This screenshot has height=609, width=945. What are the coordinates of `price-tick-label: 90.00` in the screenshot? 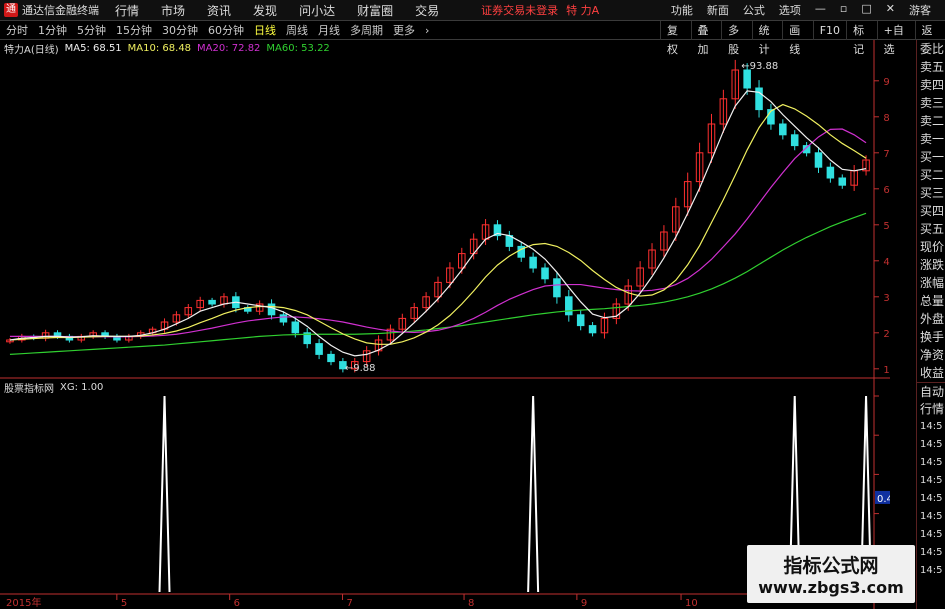 It's located at (886, 82).